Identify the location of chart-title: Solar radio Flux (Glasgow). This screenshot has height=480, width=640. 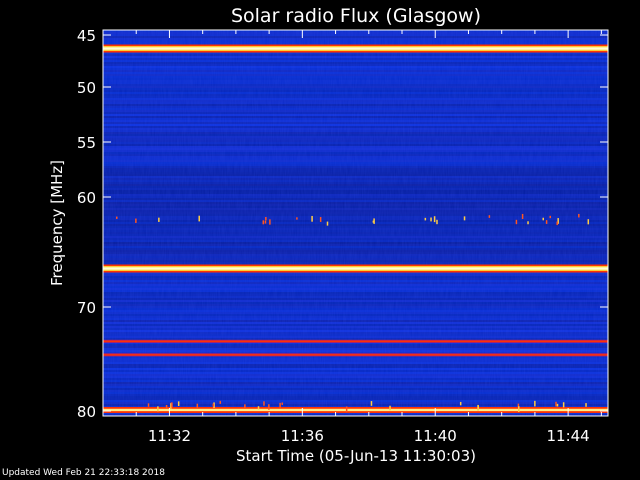
(356, 16).